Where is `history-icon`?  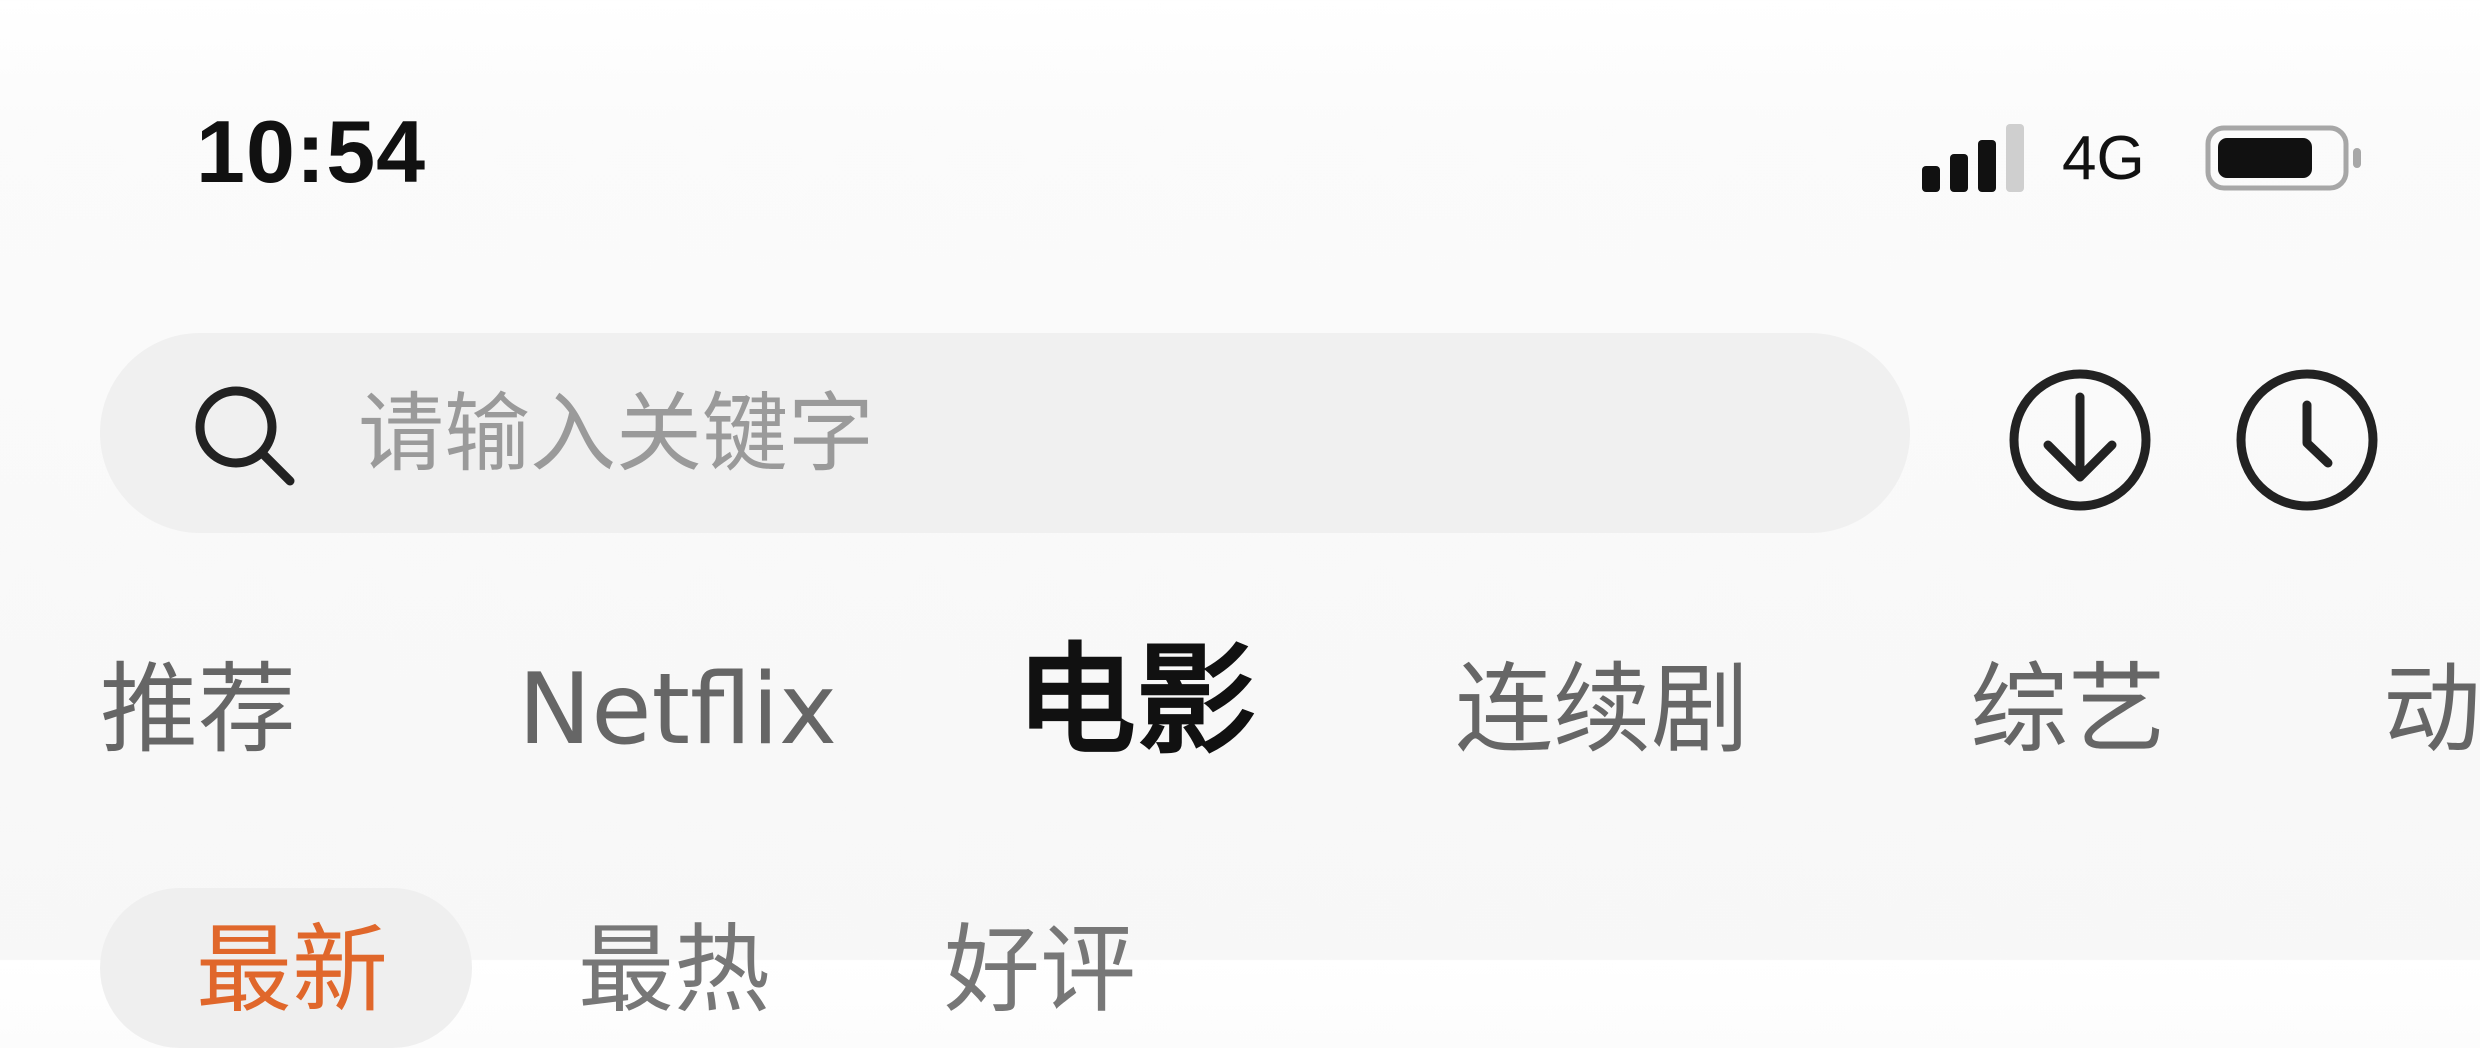
history-icon is located at coordinates (2307, 440).